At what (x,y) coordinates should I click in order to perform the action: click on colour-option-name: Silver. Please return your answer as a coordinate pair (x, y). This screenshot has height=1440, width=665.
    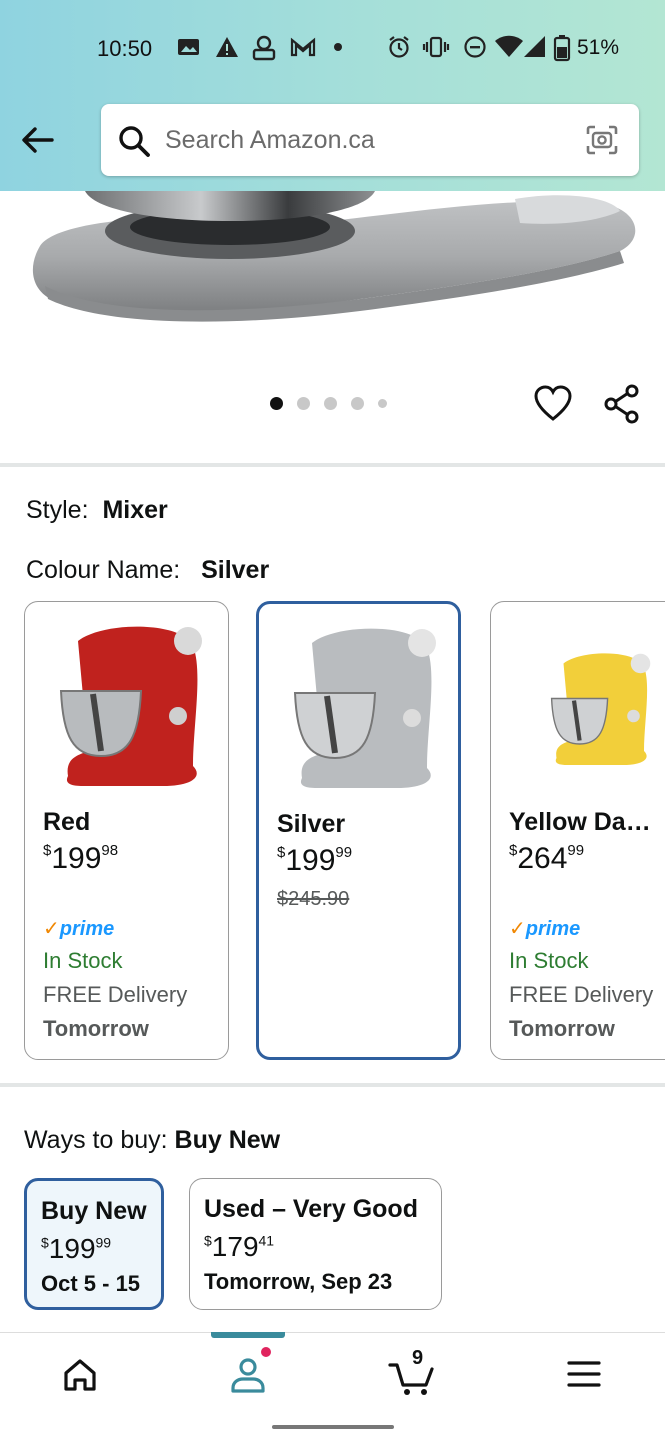
    Looking at the image, I should click on (311, 824).